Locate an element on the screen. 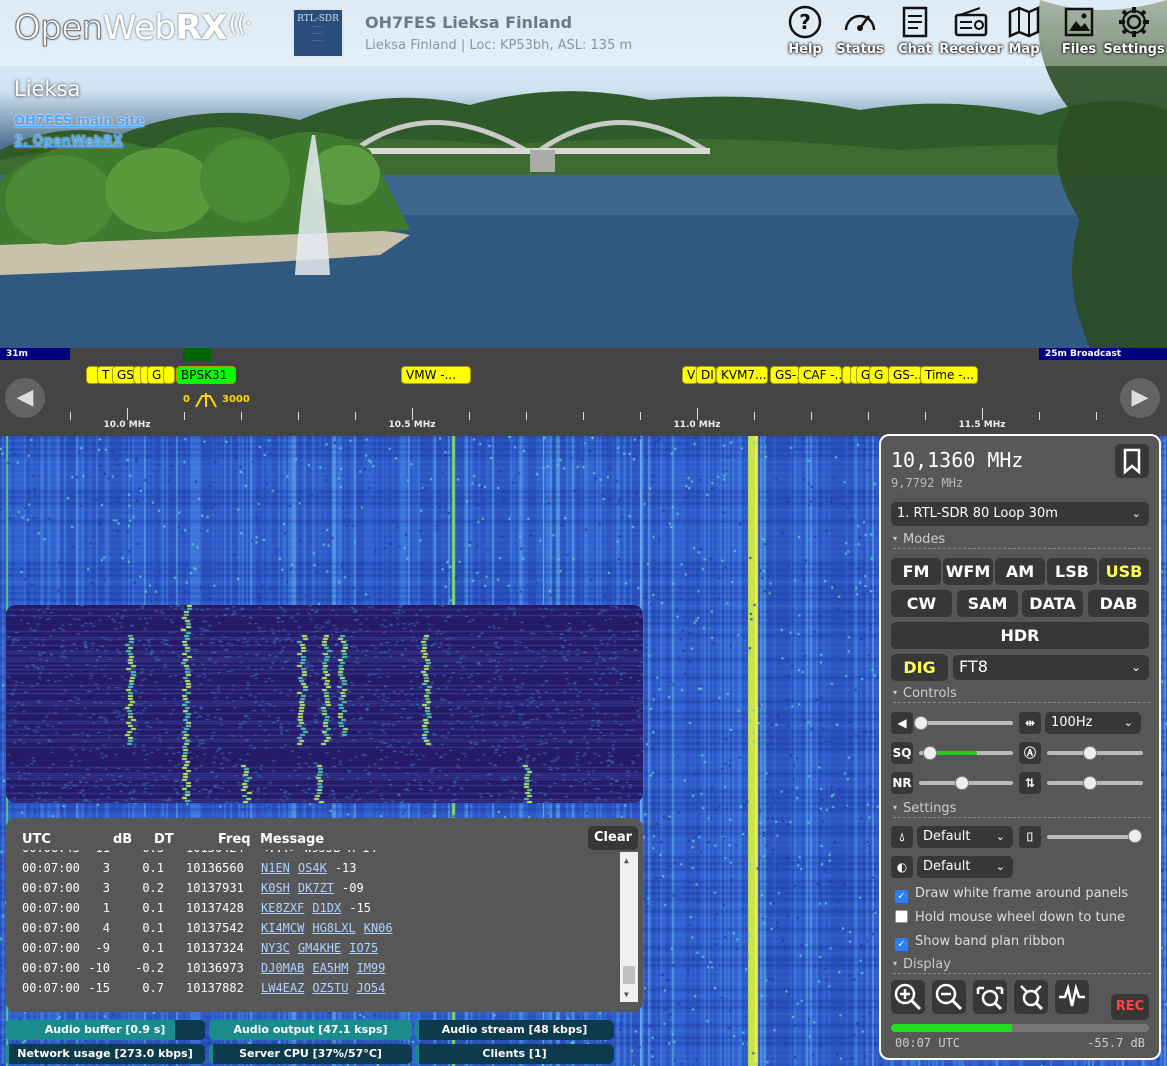  callsign-link: KN06 is located at coordinates (378, 928).